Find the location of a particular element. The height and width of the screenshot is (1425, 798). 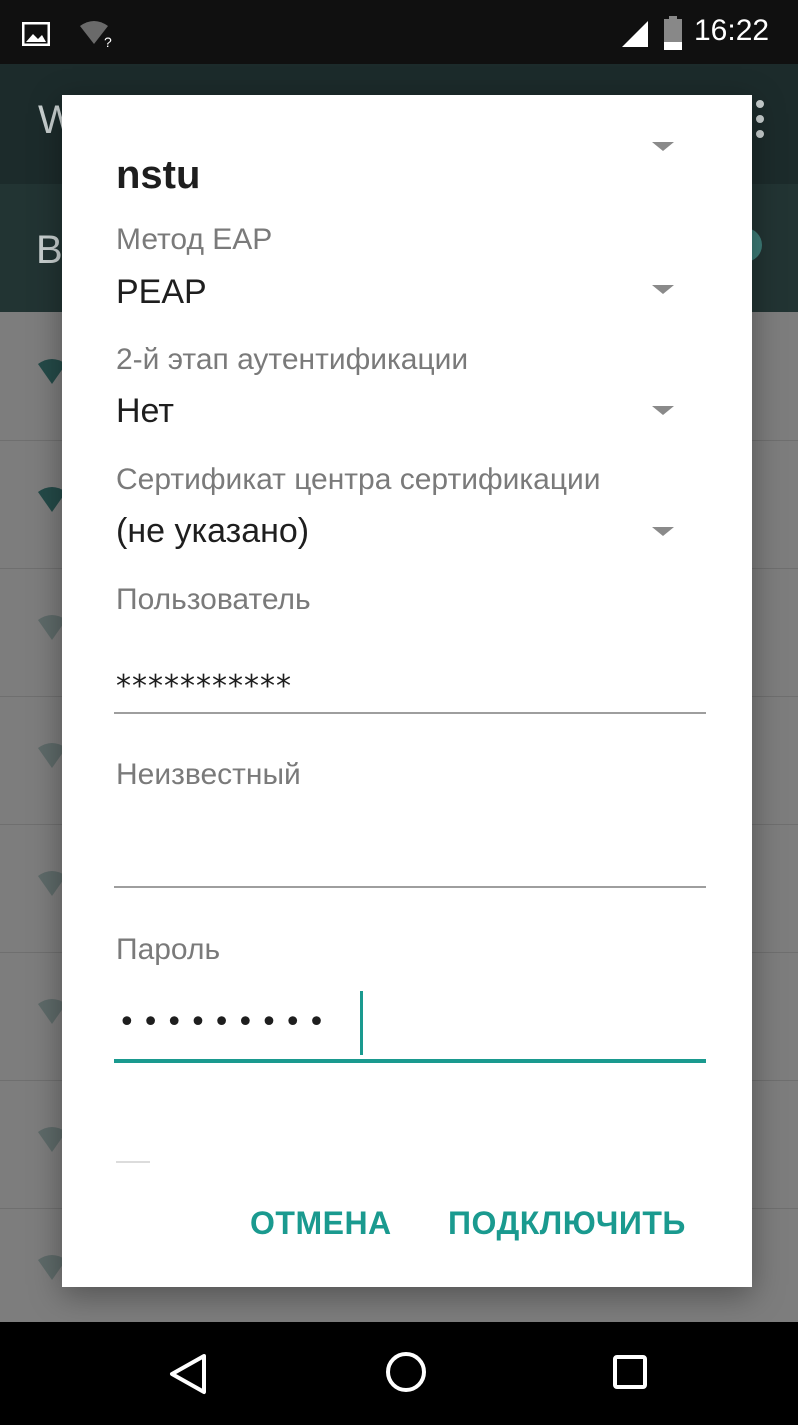

signal-icon is located at coordinates (635, 34).